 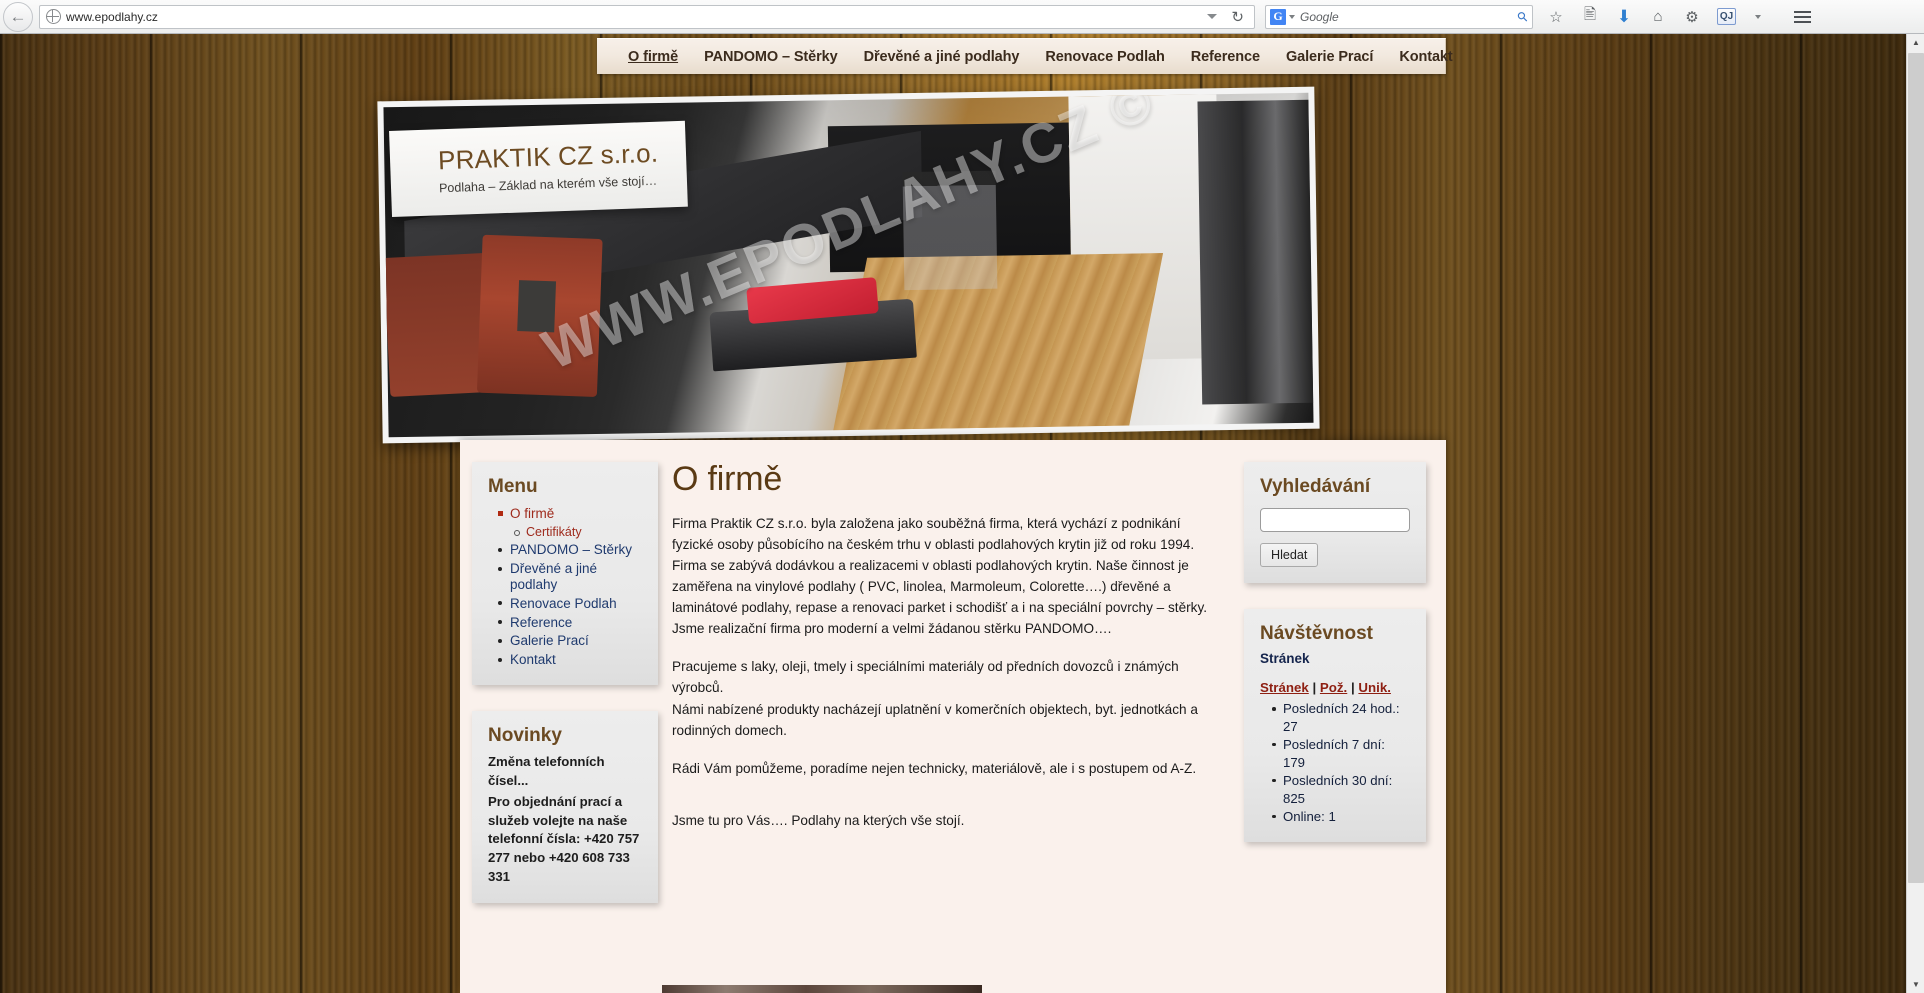 I want to click on address-bar: www.epodlahy.cz ↻, so click(x=647, y=16).